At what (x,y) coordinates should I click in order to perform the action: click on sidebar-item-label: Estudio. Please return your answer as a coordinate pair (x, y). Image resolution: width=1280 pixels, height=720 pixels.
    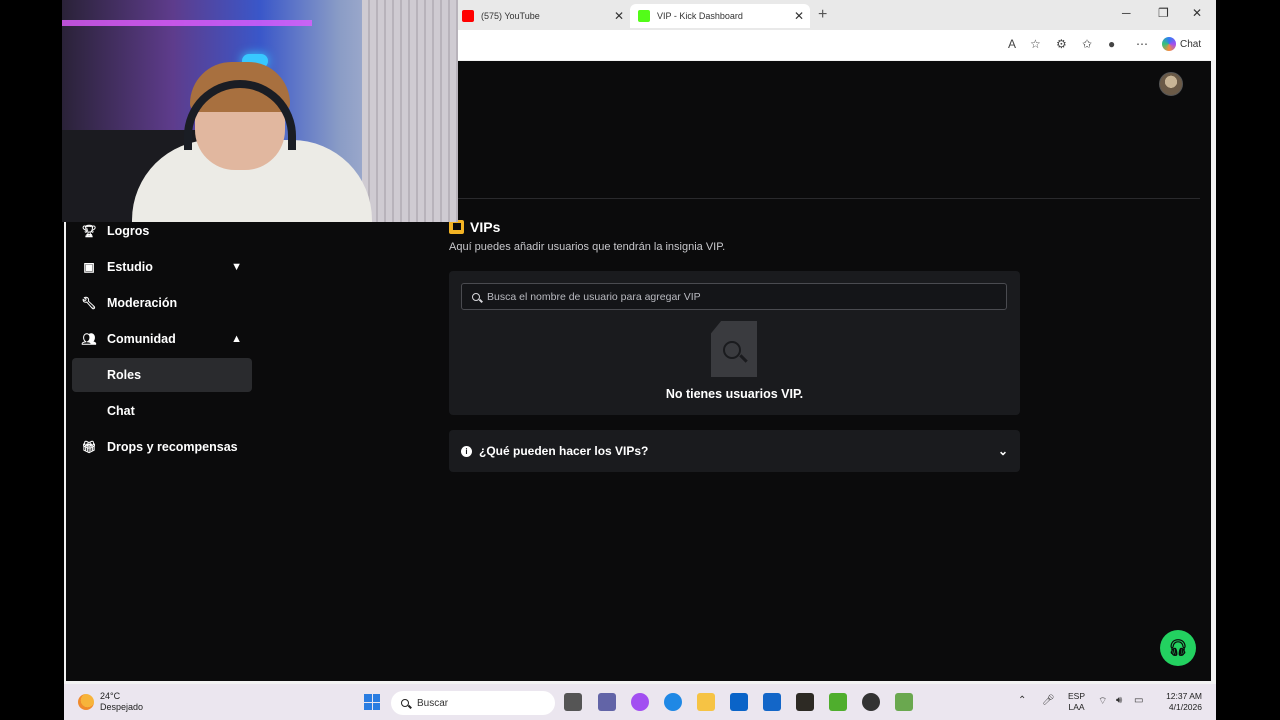
    Looking at the image, I should click on (130, 267).